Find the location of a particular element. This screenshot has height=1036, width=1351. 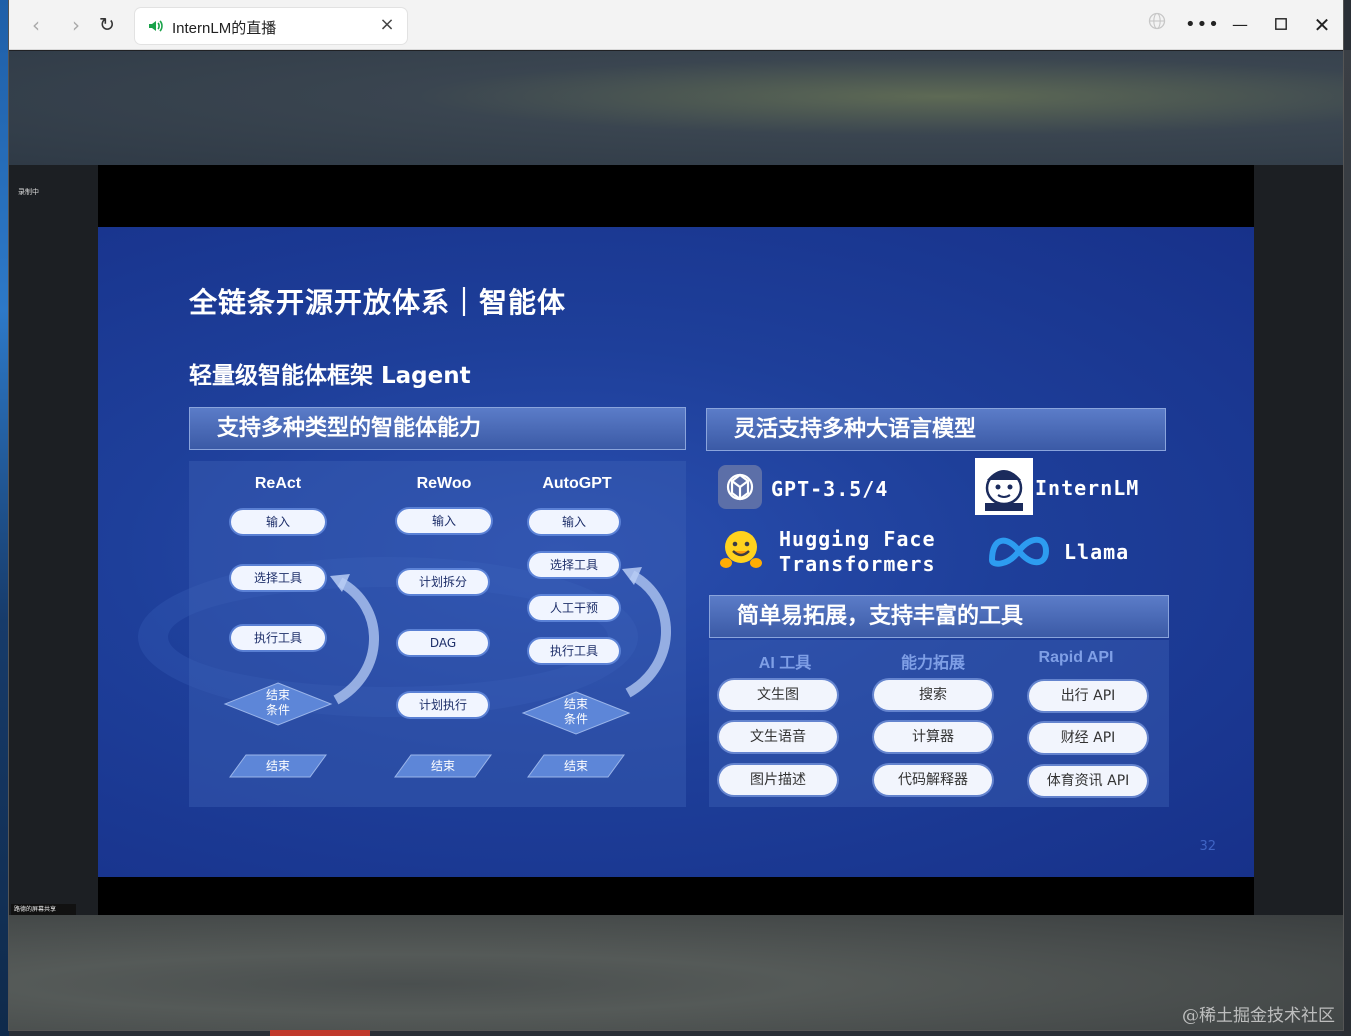

tool-item: 搜索 is located at coordinates (933, 695).